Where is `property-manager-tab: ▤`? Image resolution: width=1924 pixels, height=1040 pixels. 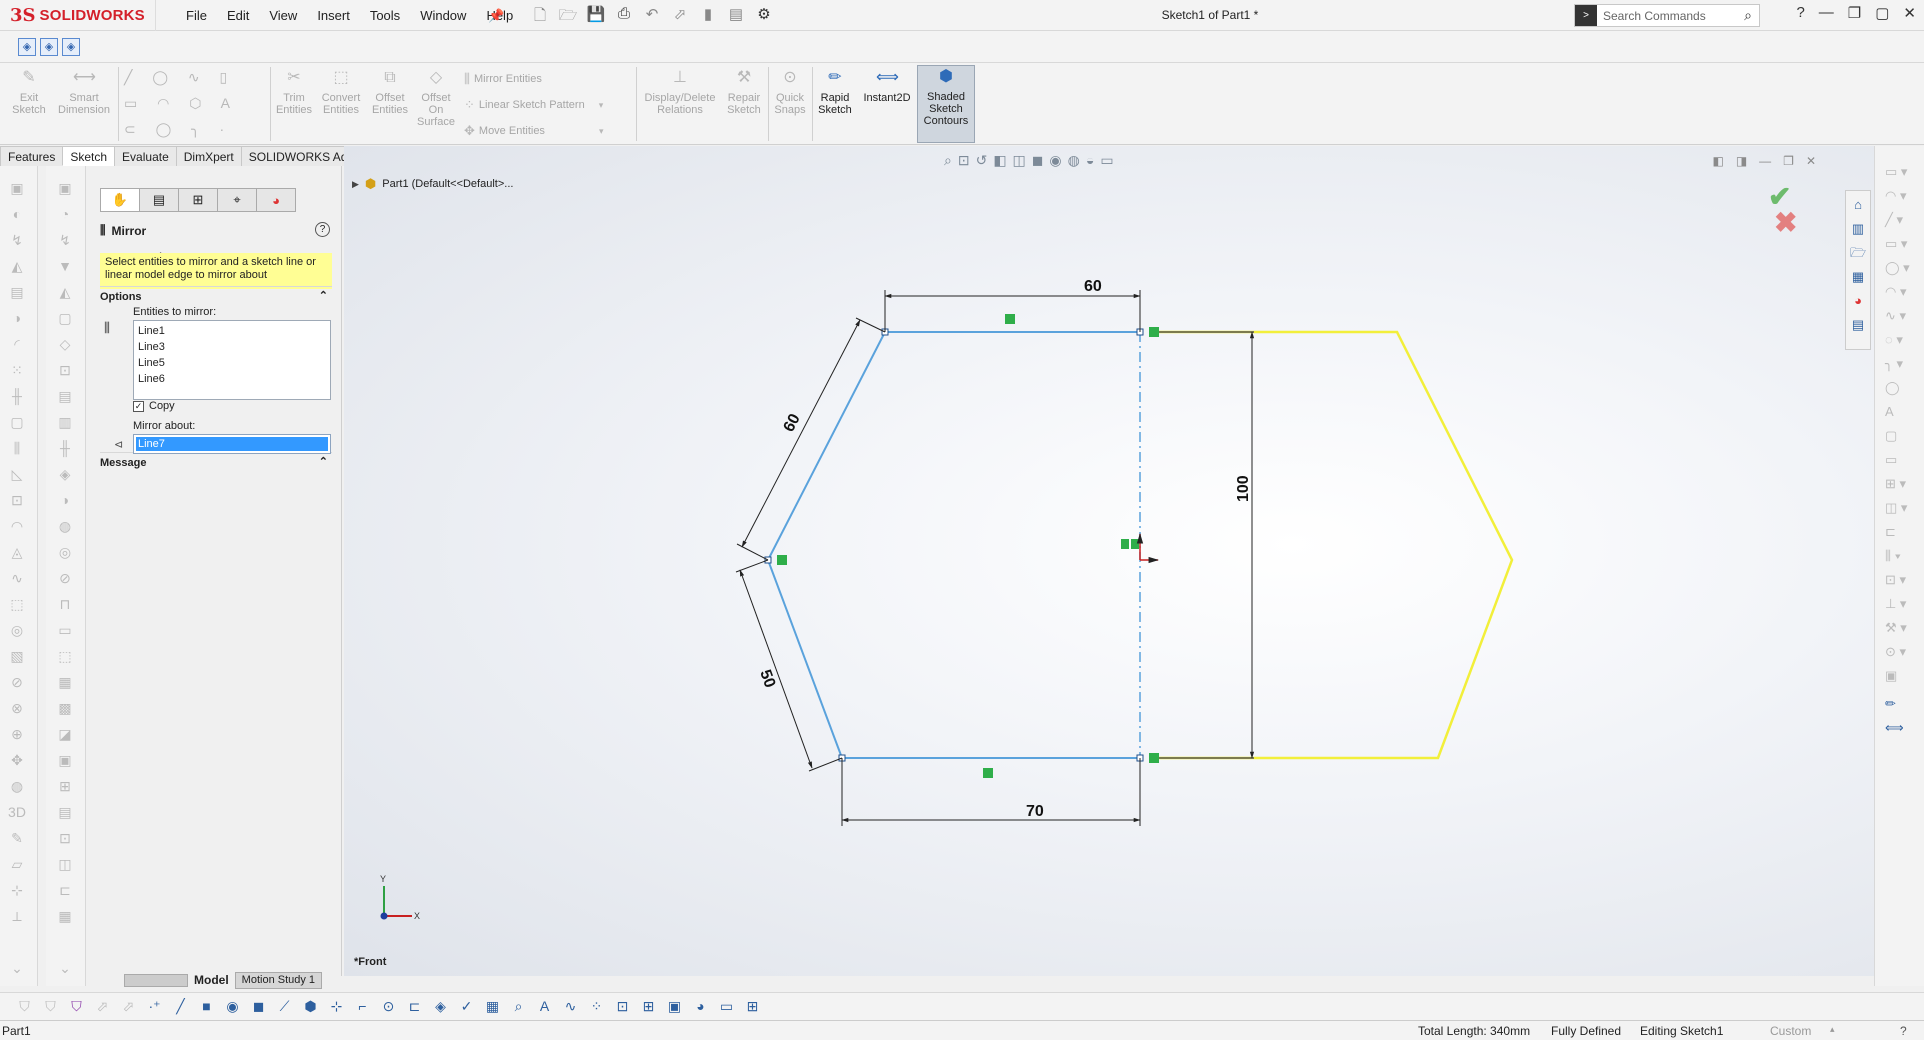 property-manager-tab: ▤ is located at coordinates (159, 200).